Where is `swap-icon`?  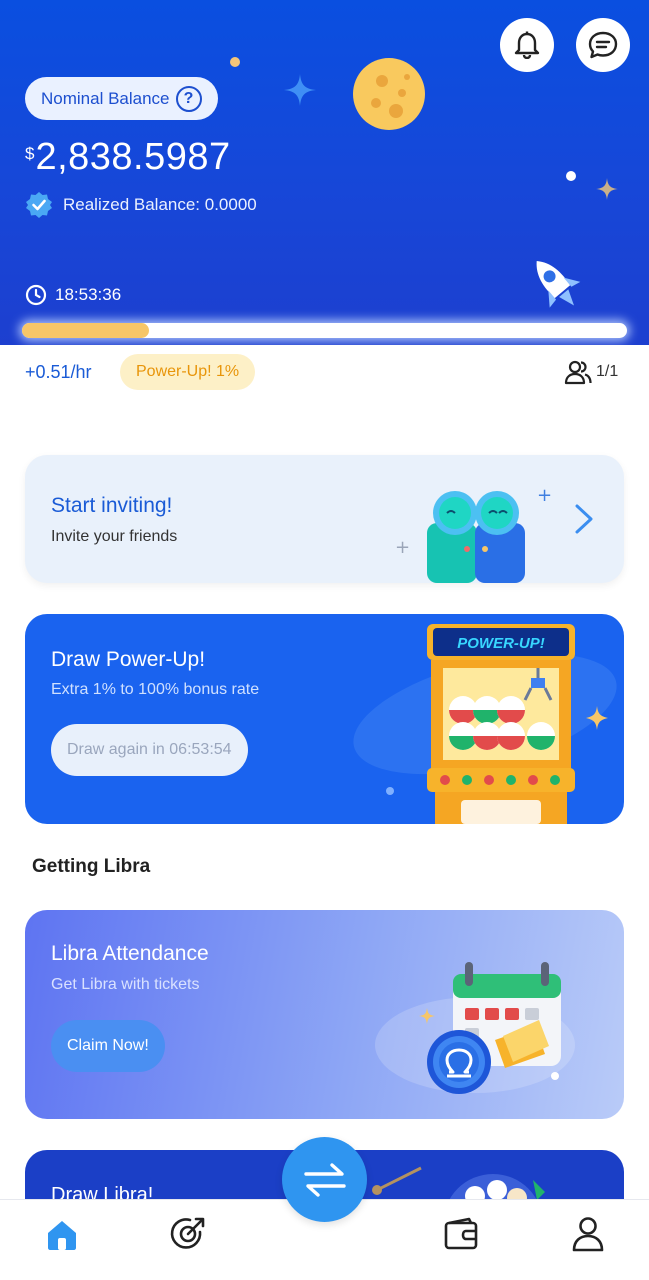 swap-icon is located at coordinates (324, 1179).